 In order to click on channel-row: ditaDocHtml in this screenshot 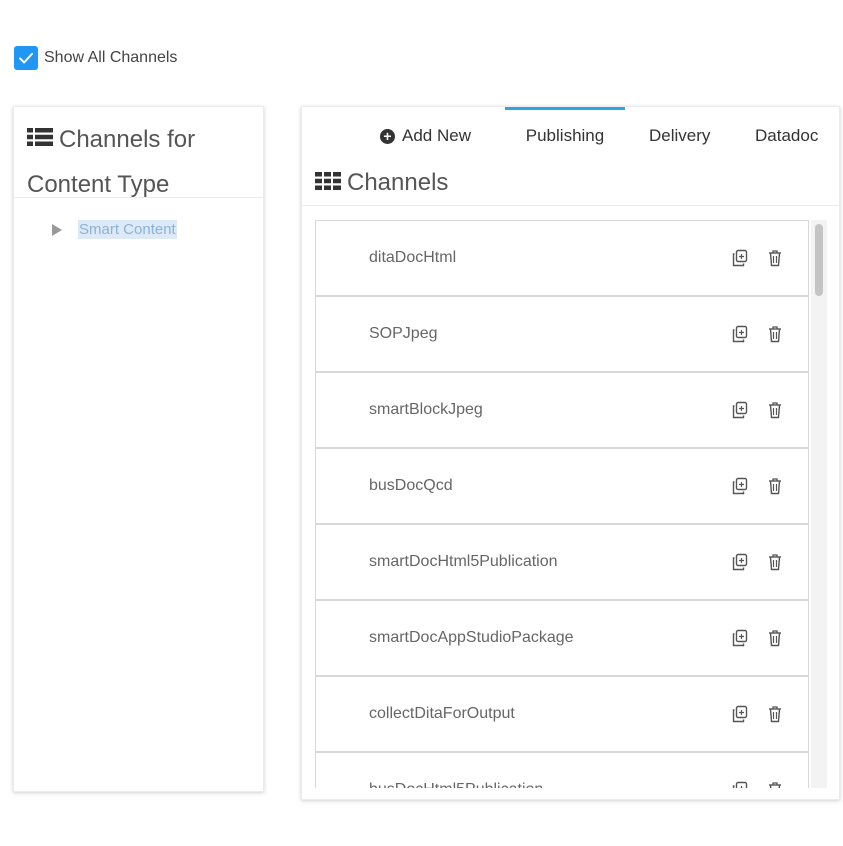, I will do `click(562, 258)`.